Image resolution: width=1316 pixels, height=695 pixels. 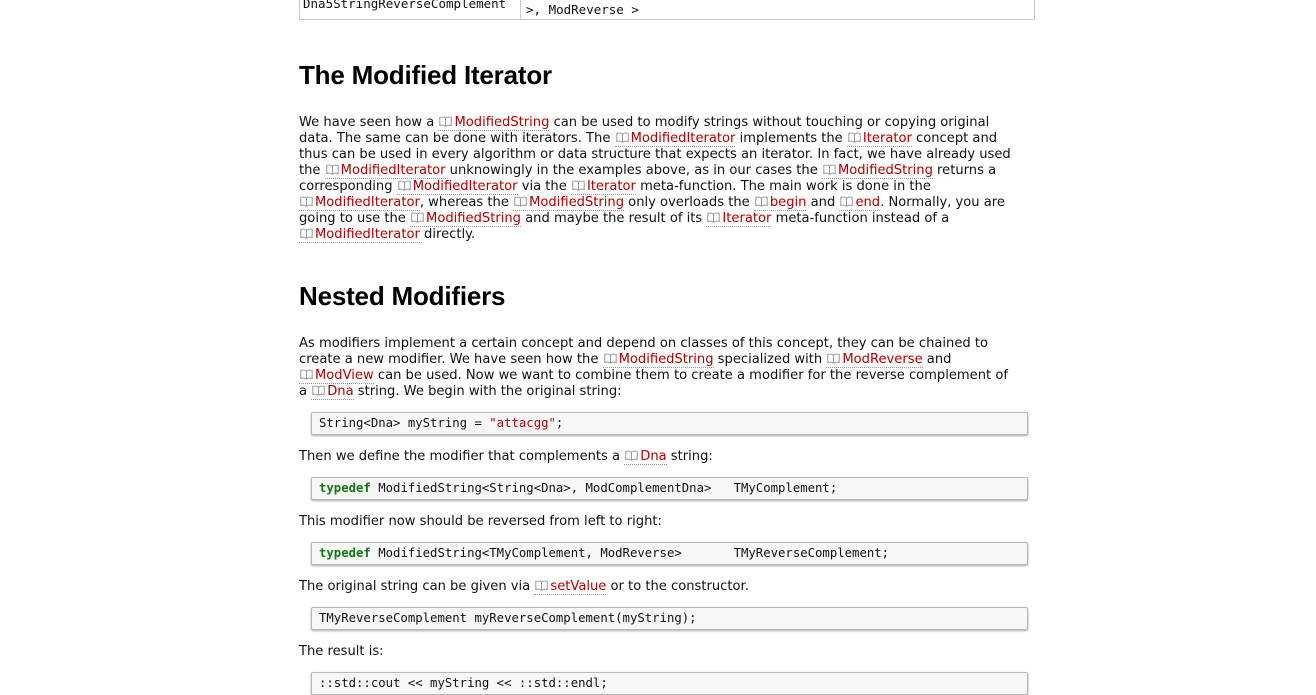 I want to click on text-run: and maybe the result of its, so click(x=613, y=218).